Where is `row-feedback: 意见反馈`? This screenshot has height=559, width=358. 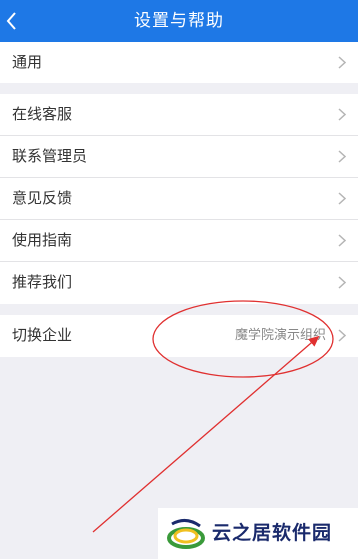 row-feedback: 意见反馈 is located at coordinates (179, 199).